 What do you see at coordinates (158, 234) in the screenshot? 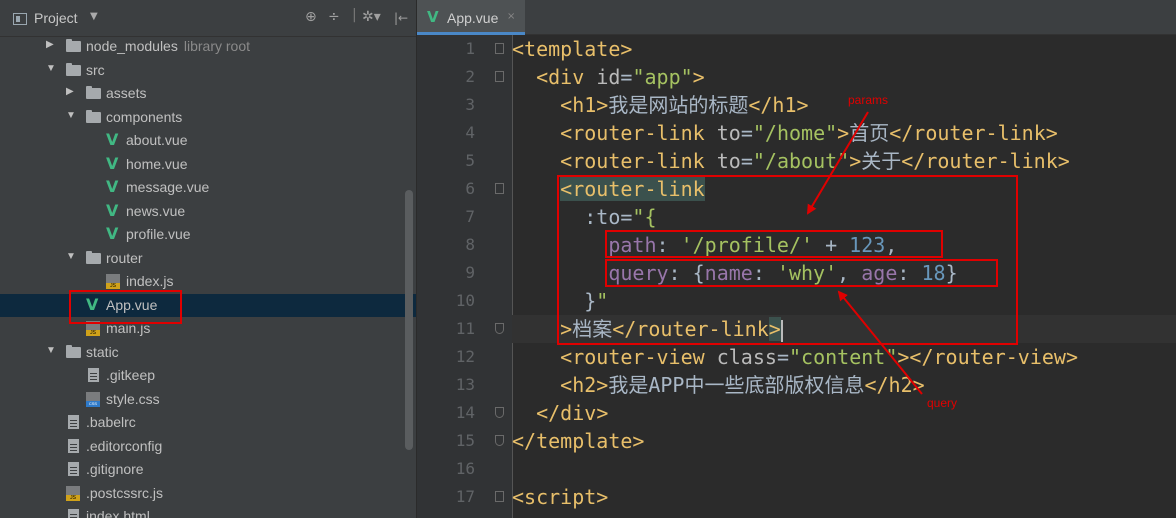
I see `tree-item-label: profile.vue` at bounding box center [158, 234].